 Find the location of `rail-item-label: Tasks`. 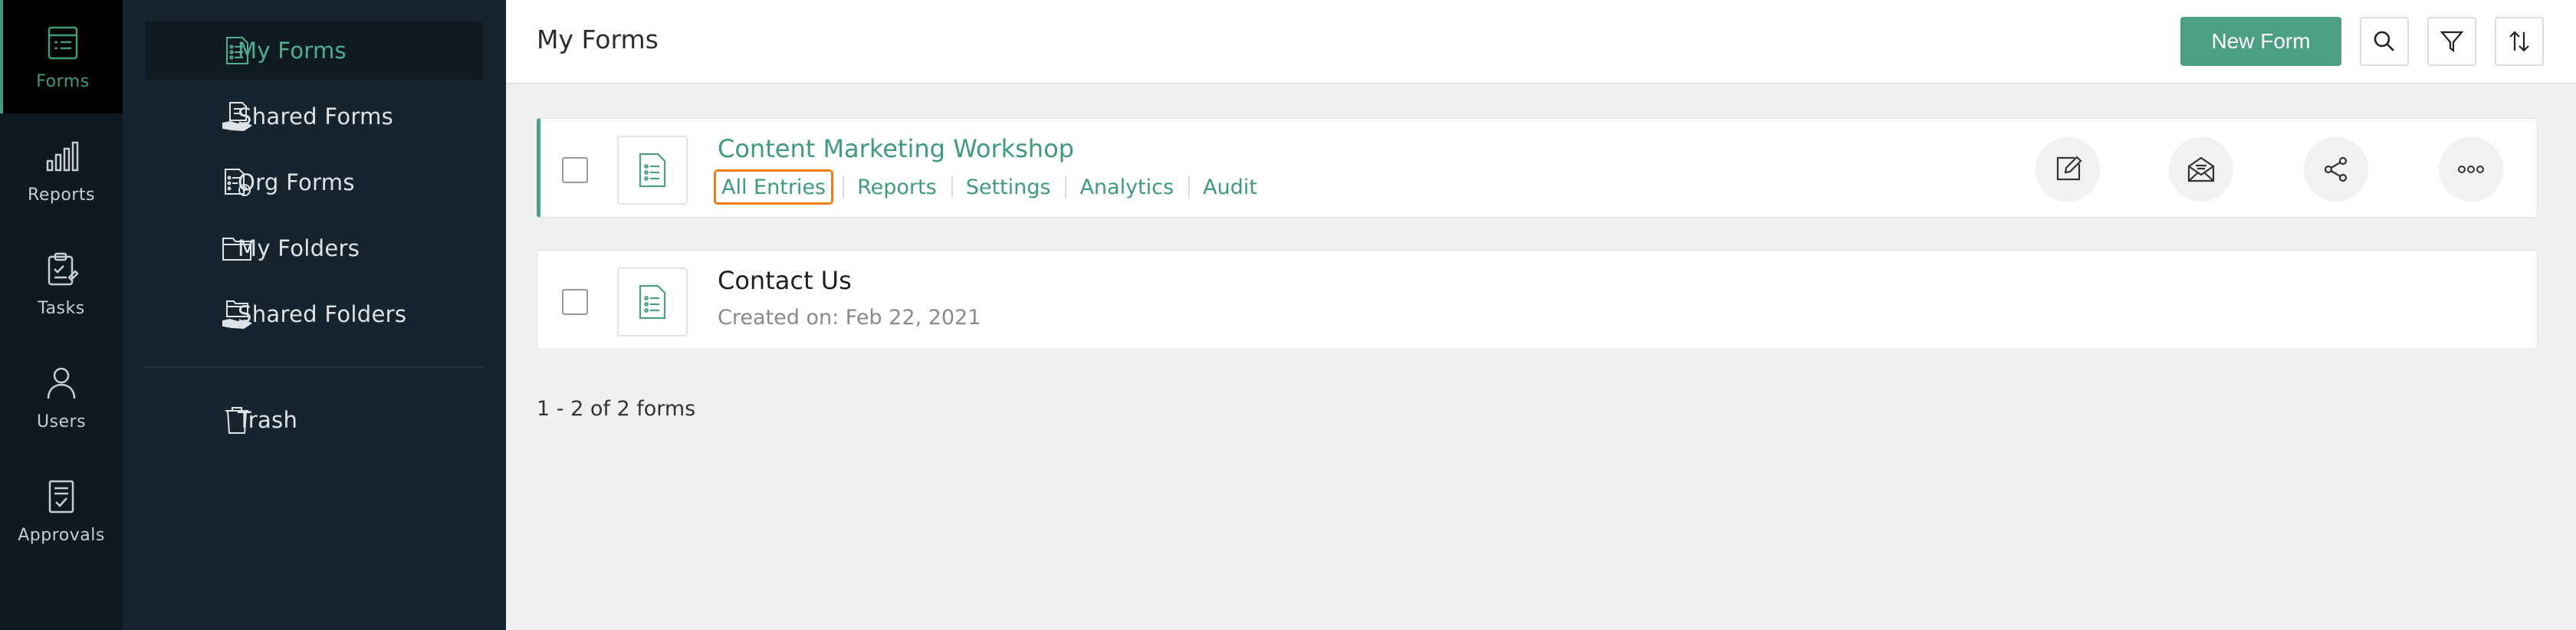

rail-item-label: Tasks is located at coordinates (62, 308).